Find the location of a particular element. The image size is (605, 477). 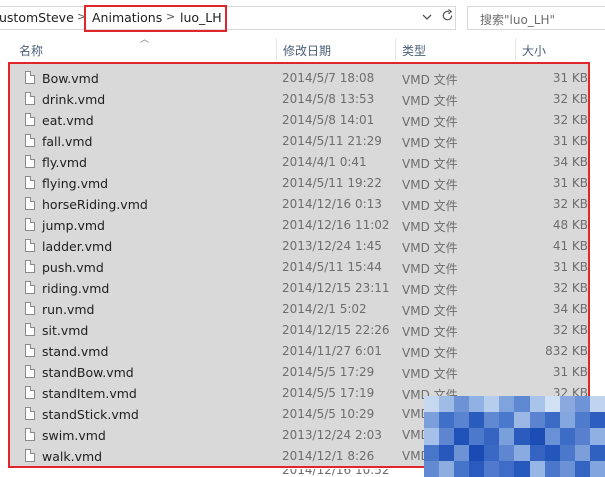

file-date: 2014/5/5 17:19 is located at coordinates (328, 393).